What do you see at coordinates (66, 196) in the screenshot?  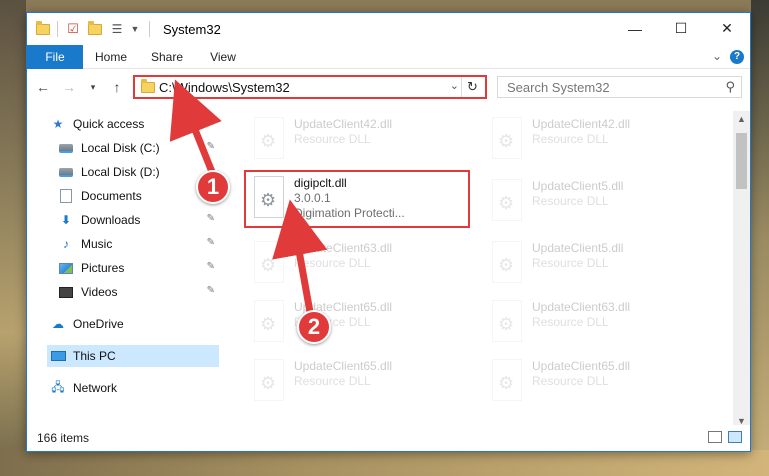 I see `documents-icon` at bounding box center [66, 196].